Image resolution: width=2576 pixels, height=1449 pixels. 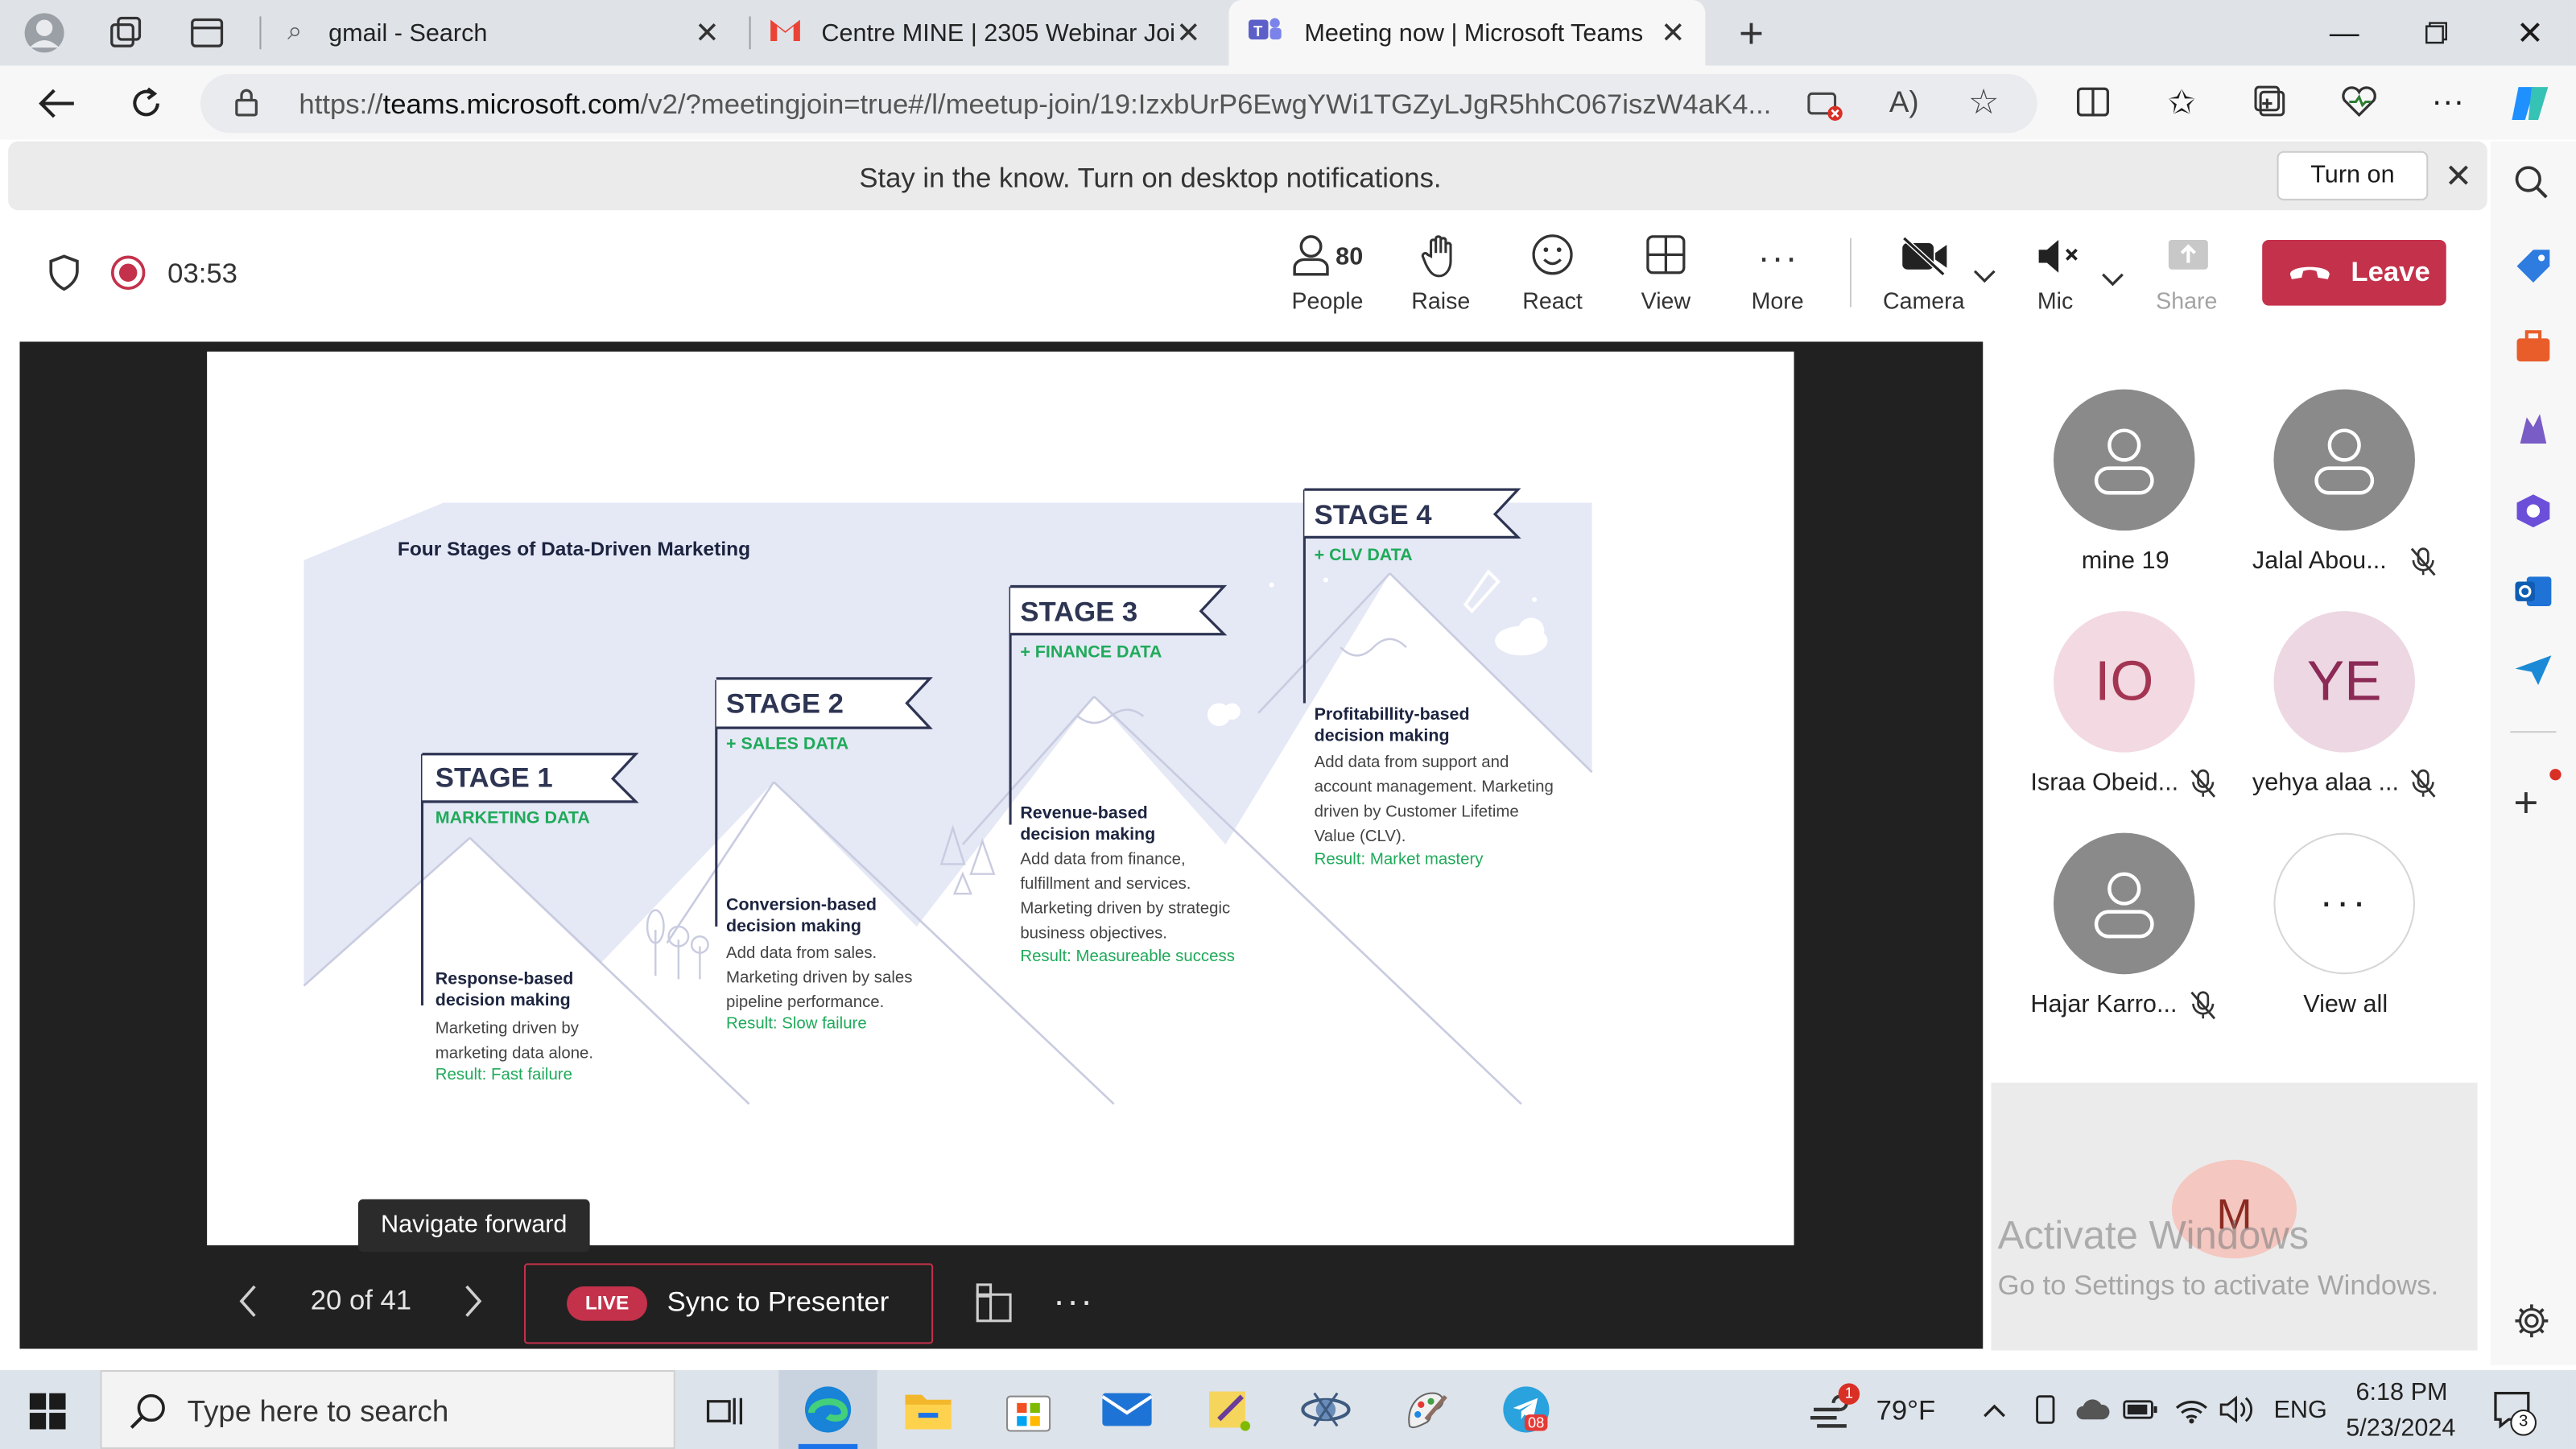 What do you see at coordinates (2531, 1324) in the screenshot?
I see `sidebar-settings-gear-icon` at bounding box center [2531, 1324].